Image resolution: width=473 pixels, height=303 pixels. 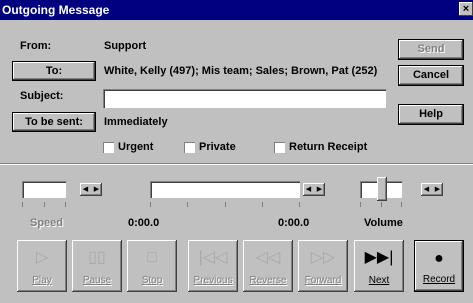 What do you see at coordinates (294, 223) in the screenshot?
I see `time-total: 0:00.0` at bounding box center [294, 223].